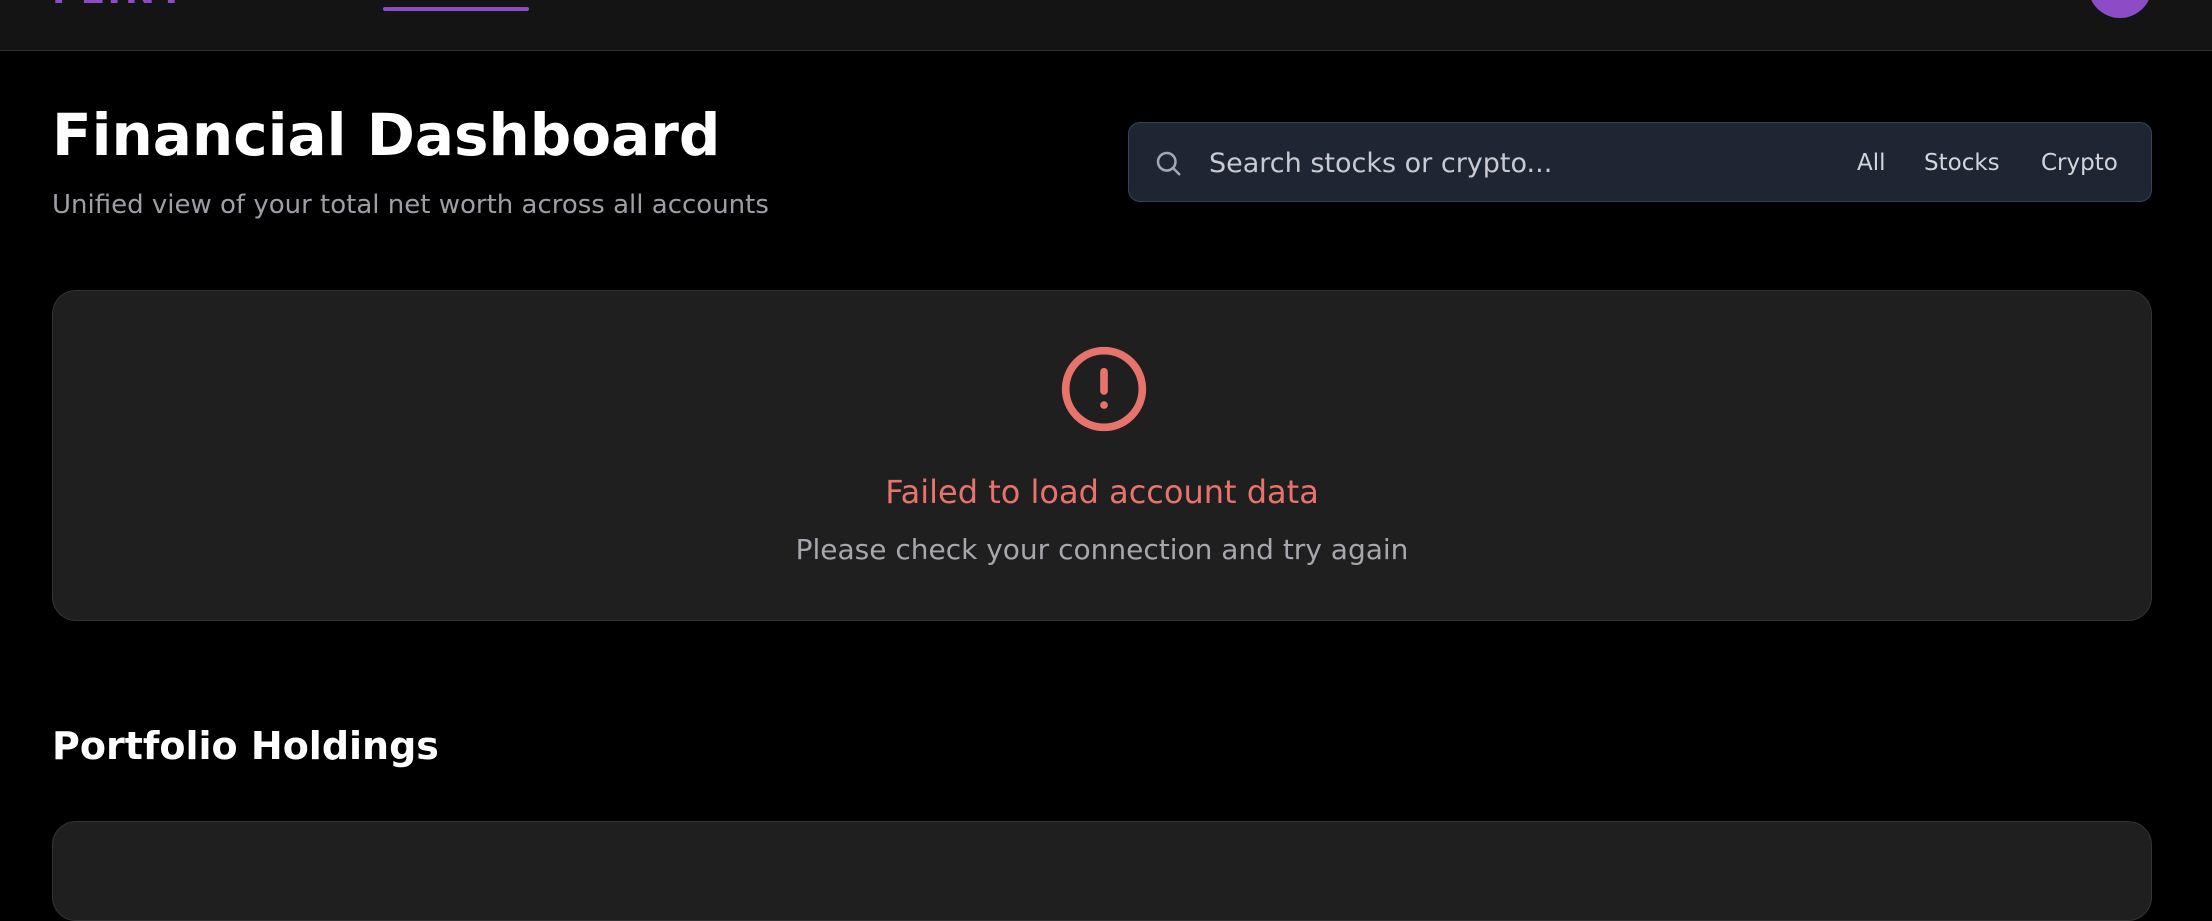  Describe the element at coordinates (1102, 871) in the screenshot. I see `holdings-card` at that location.